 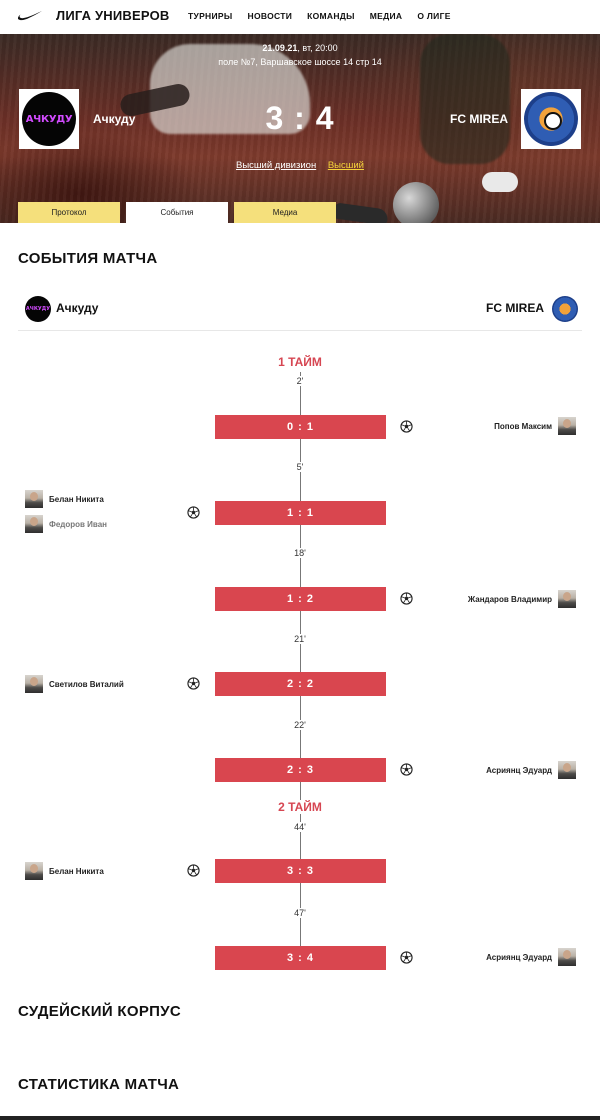 I want to click on match-place: поле №7, Варшавское шоссе 14 стр 14, so click(x=300, y=62).